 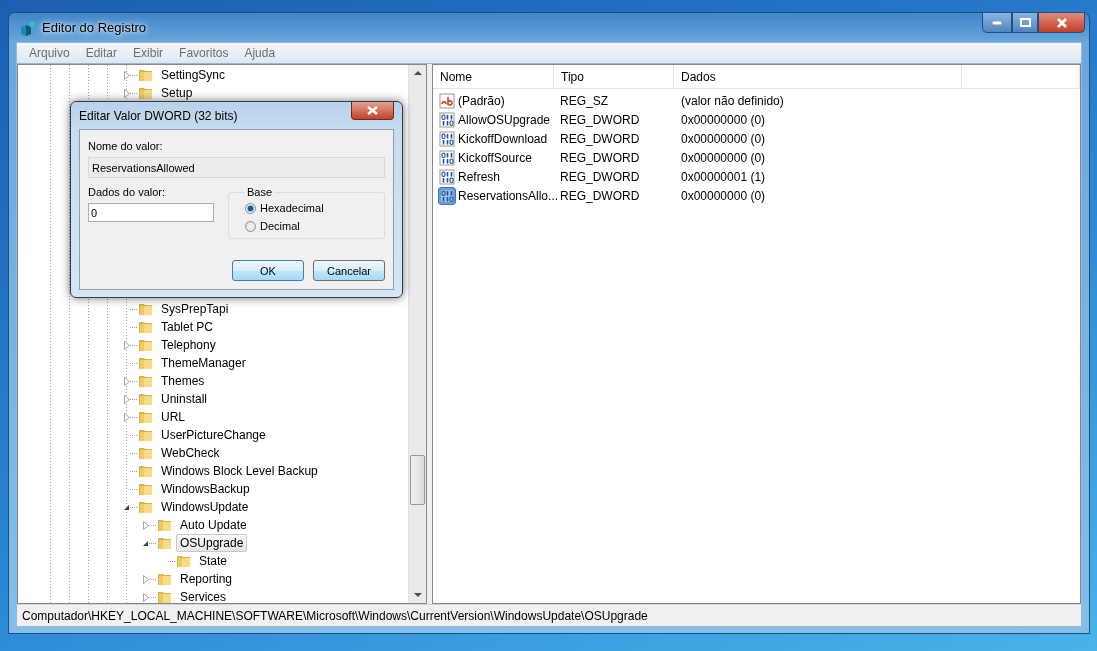 I want to click on tree-item: State, so click(x=213, y=561).